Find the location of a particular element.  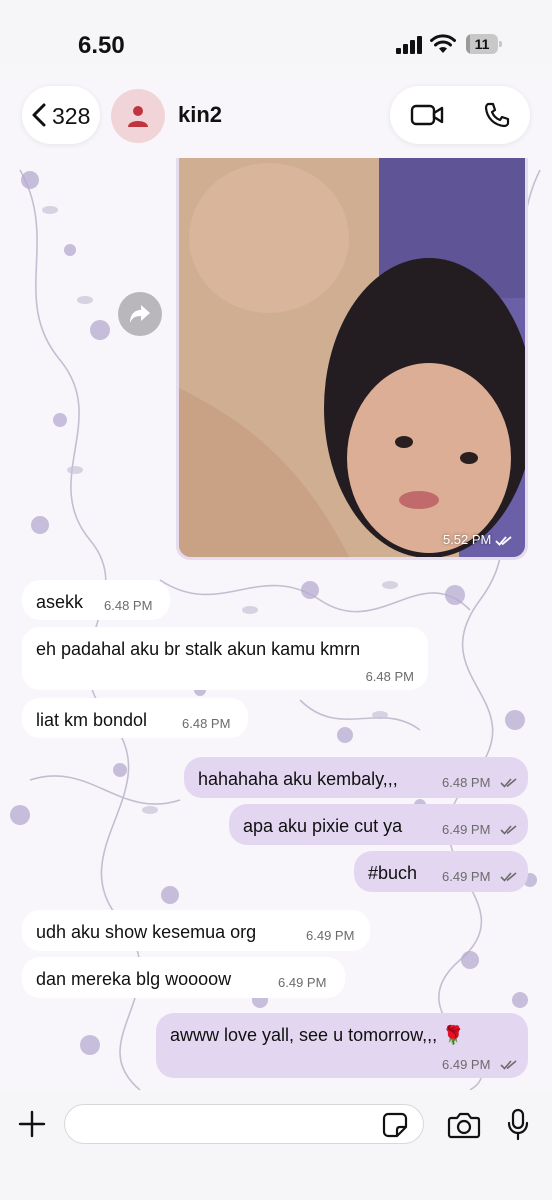

battery-tip is located at coordinates (500, 44).